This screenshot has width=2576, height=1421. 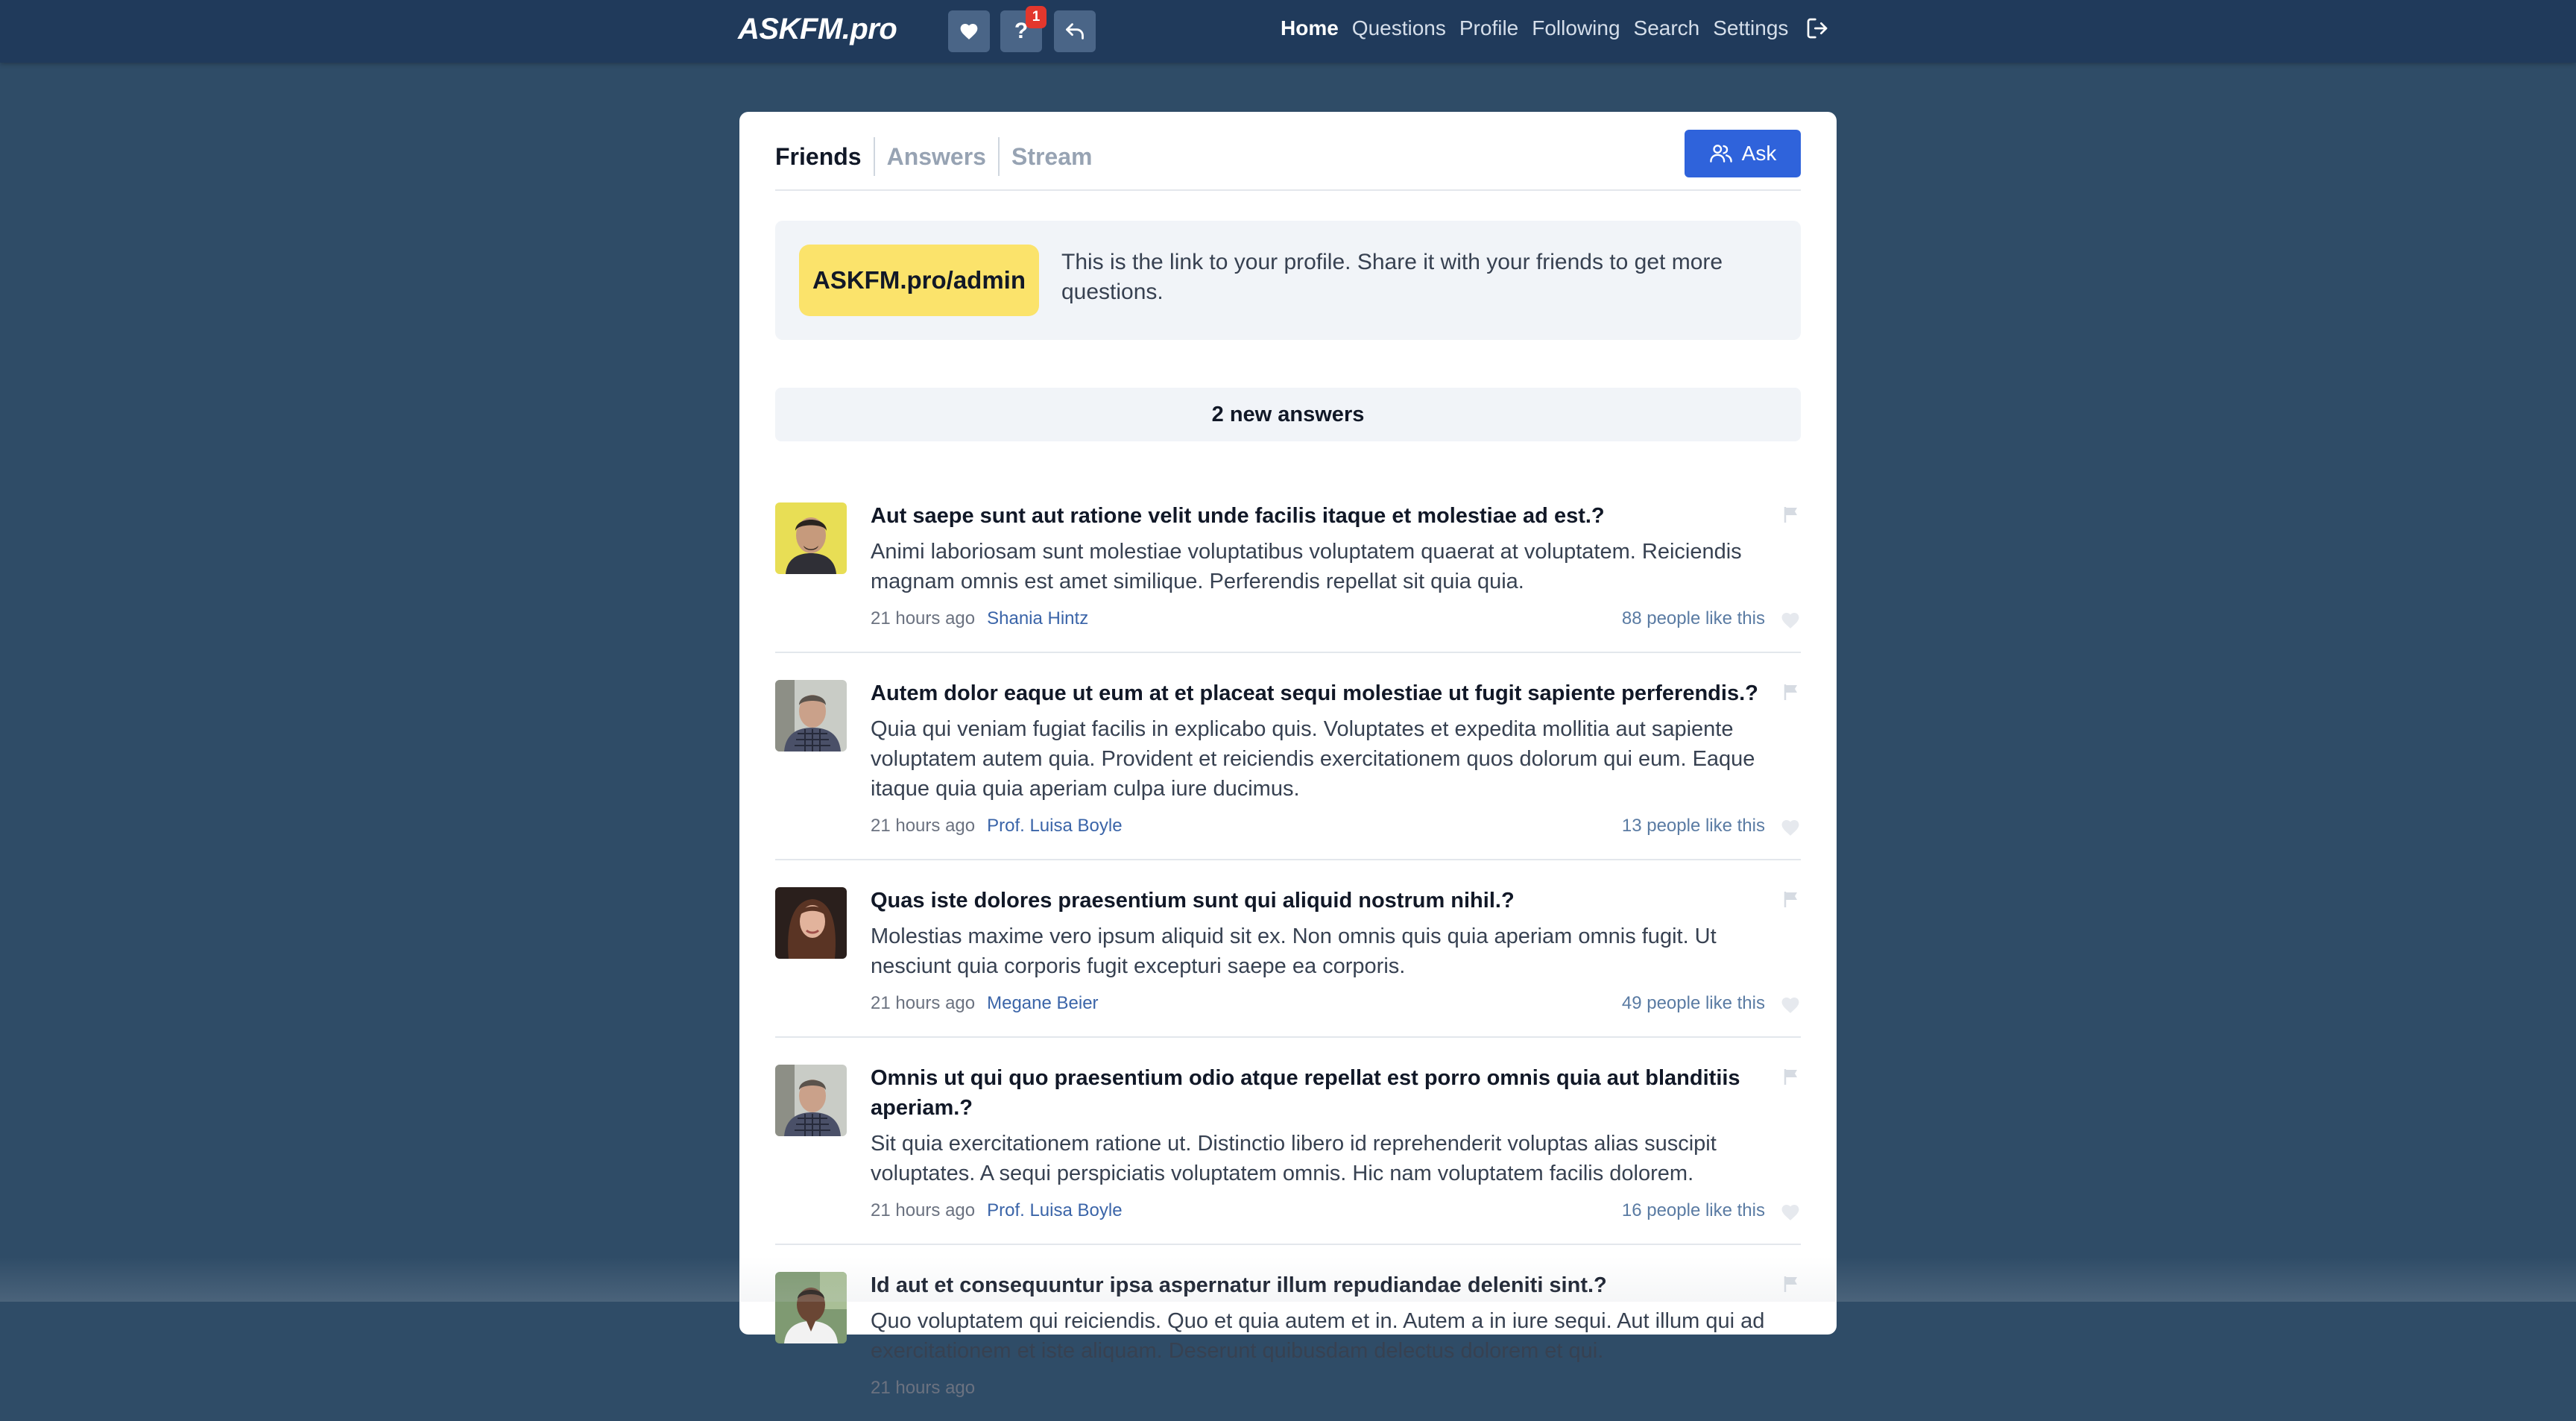 I want to click on answer-author: Megane Beier, so click(x=1042, y=1004).